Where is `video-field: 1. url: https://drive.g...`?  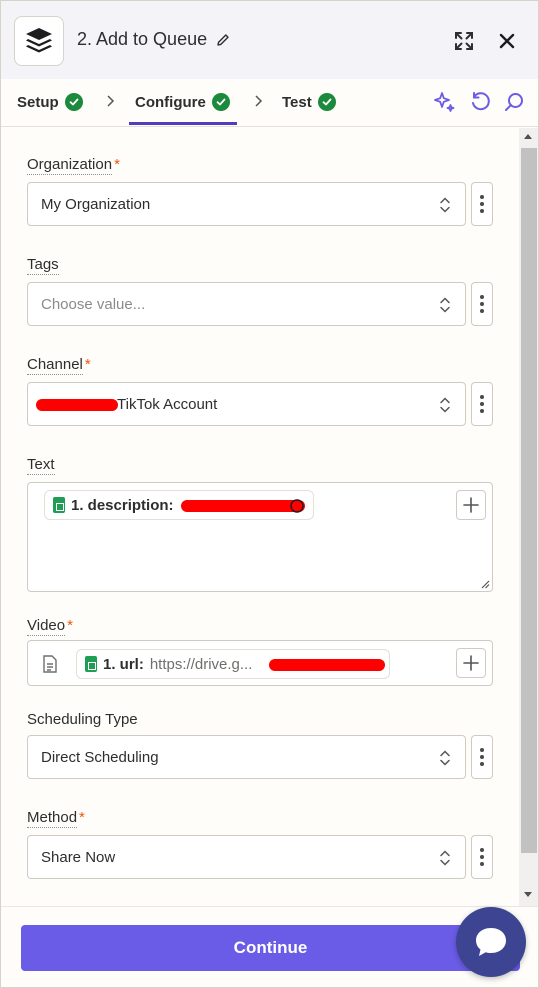
video-field: 1. url: https://drive.g... is located at coordinates (260, 663).